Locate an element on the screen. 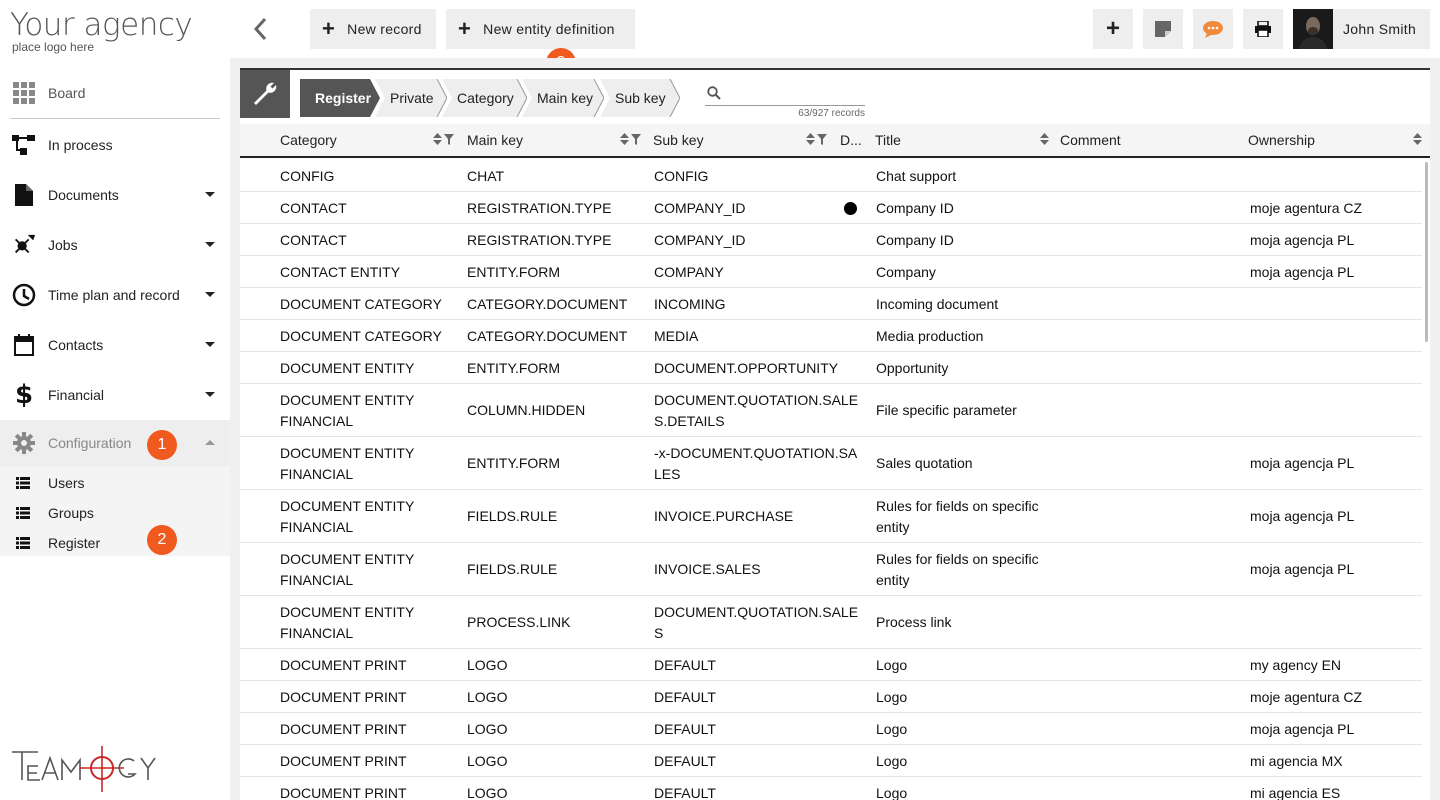 Image resolution: width=1440 pixels, height=800 pixels. table-row: CONFIG CHAT CONFIG Chat support is located at coordinates (831, 176).